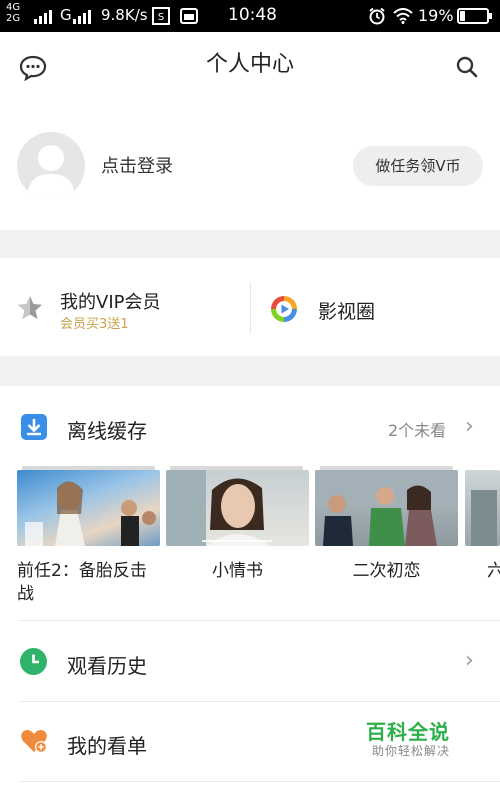 The image size is (500, 790). I want to click on battery-percent: 19%, so click(436, 15).